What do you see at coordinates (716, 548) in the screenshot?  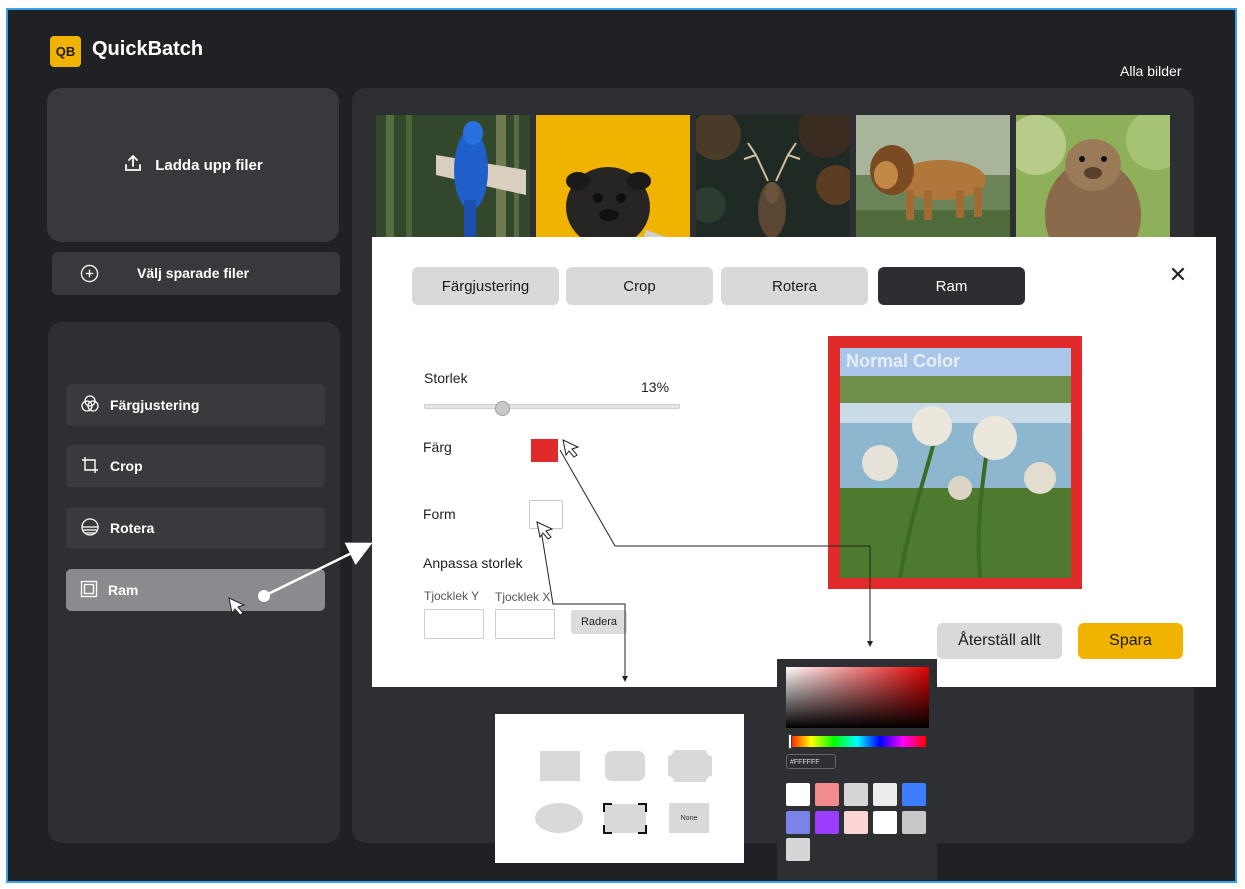 I see `color-connector-line` at bounding box center [716, 548].